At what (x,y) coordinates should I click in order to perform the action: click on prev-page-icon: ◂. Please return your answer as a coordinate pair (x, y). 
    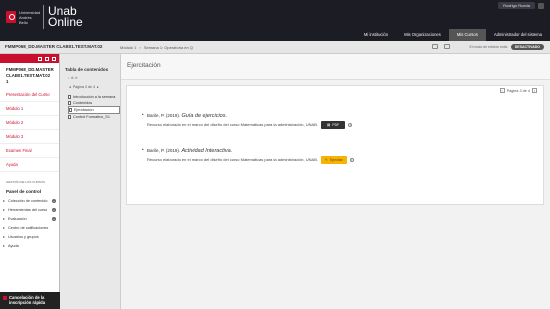
    Looking at the image, I should click on (70, 87).